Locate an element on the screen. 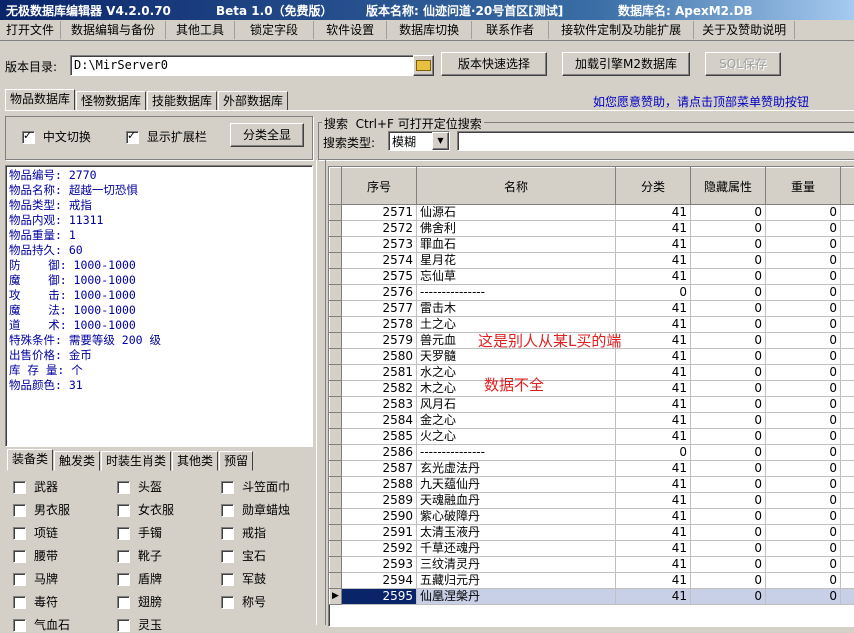 The width and height of the screenshot is (854, 633). cell-name: 五藏归元丹 is located at coordinates (516, 581).